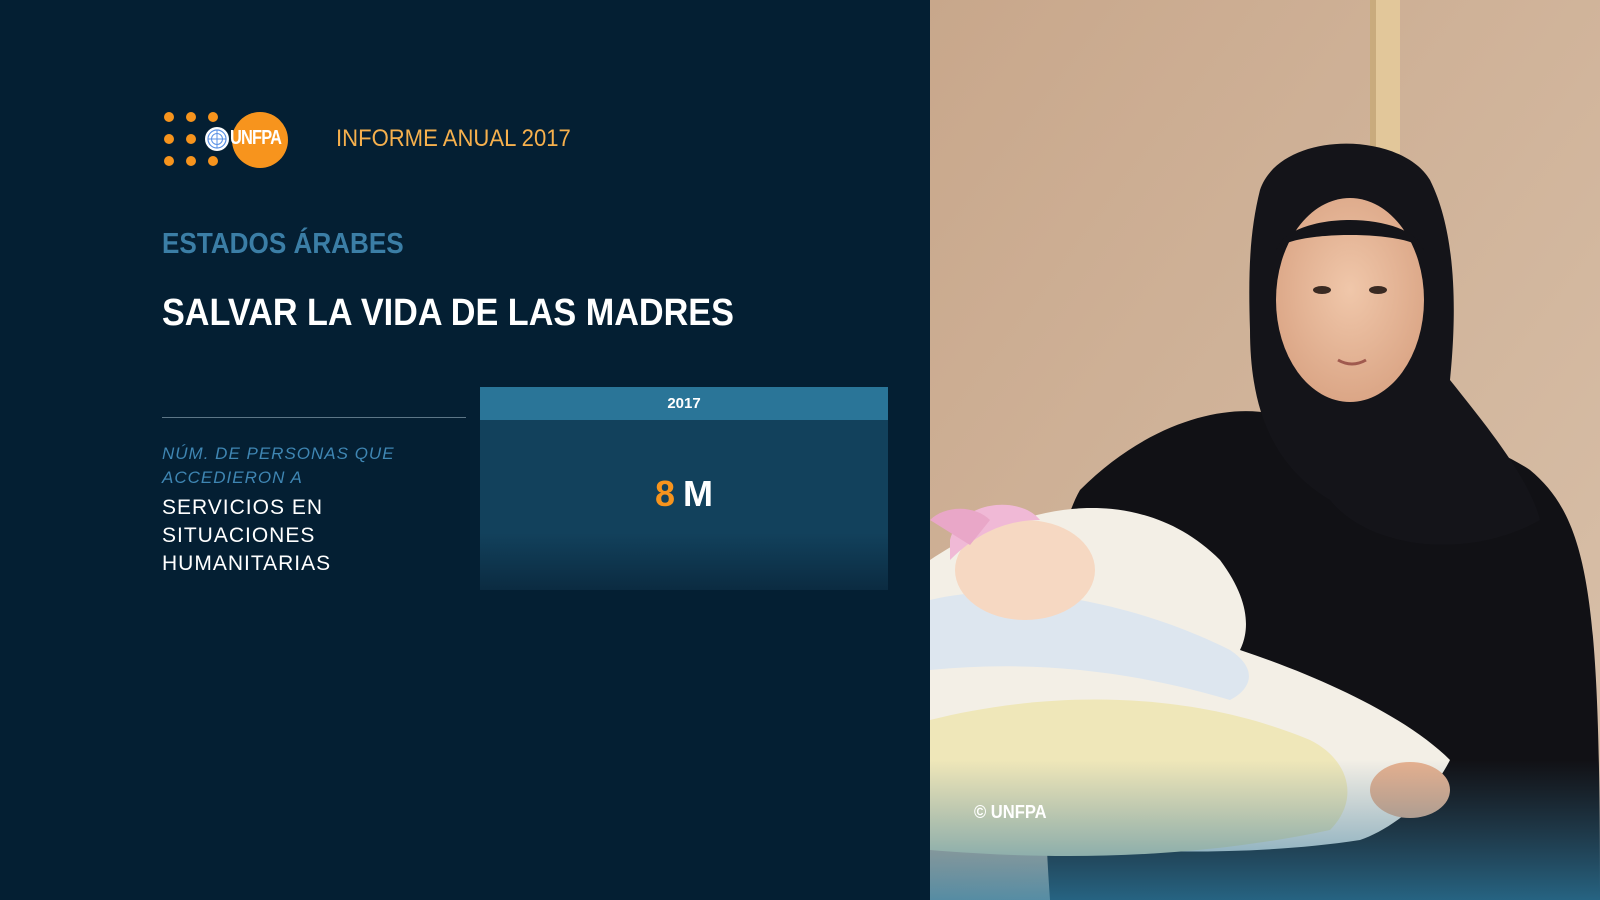  I want to click on stat-number: 8, so click(665, 493).